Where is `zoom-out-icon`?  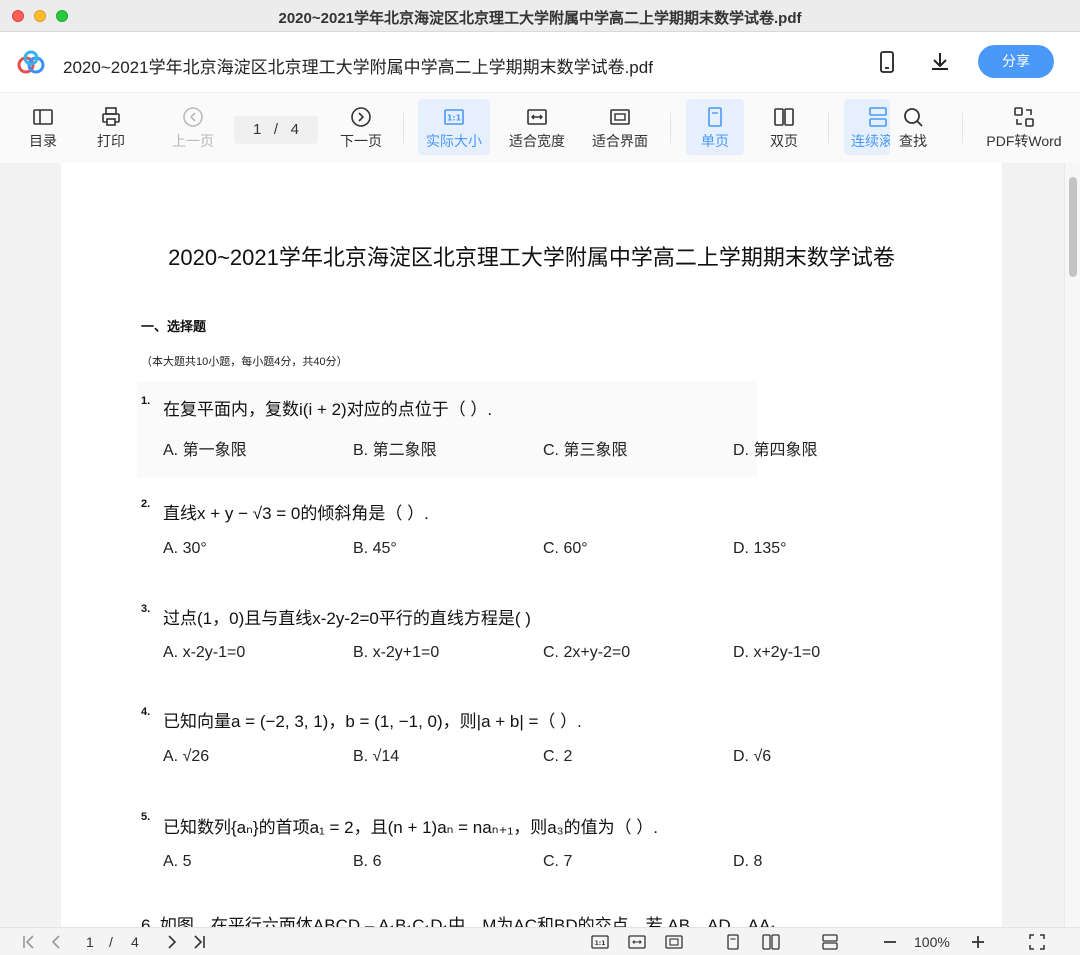
zoom-out-icon is located at coordinates (890, 942).